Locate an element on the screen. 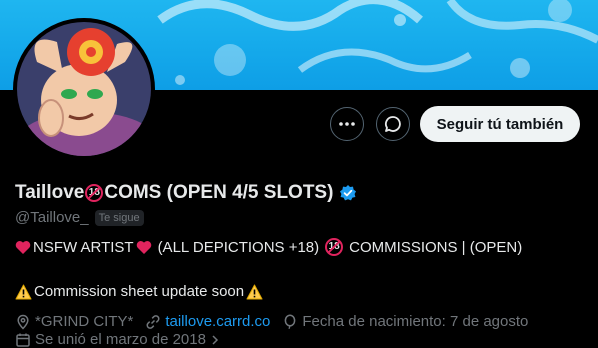 This screenshot has height=348, width=598. follow-button: Seguir tú también is located at coordinates (500, 124).